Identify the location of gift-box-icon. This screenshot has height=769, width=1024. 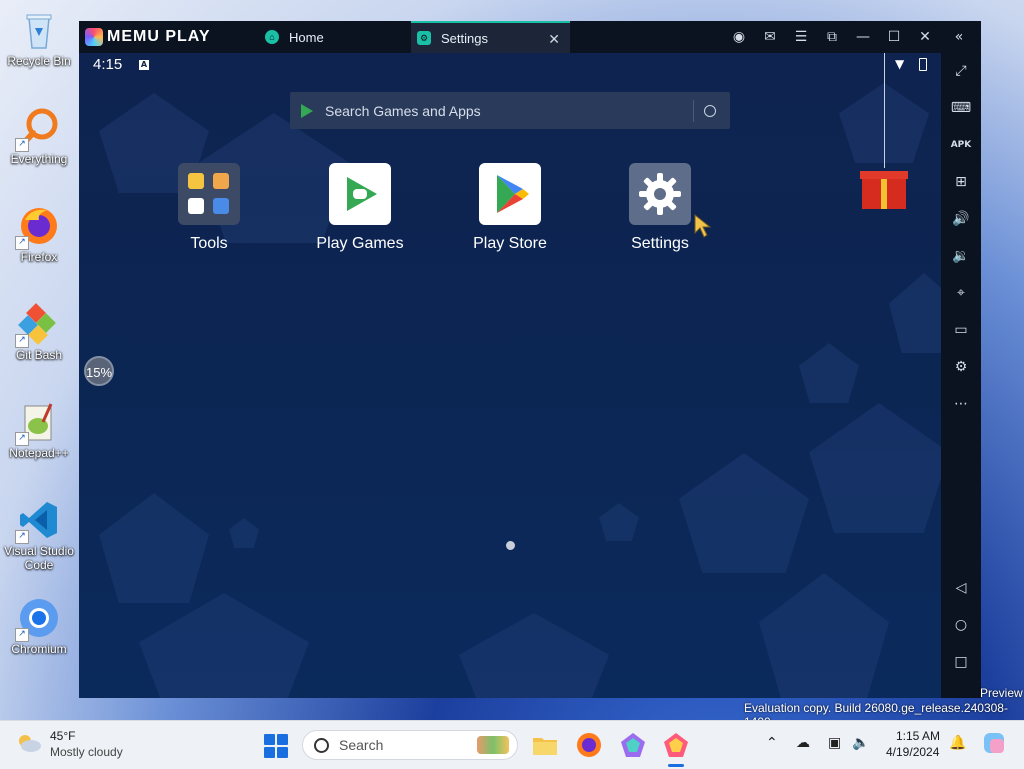
(884, 190).